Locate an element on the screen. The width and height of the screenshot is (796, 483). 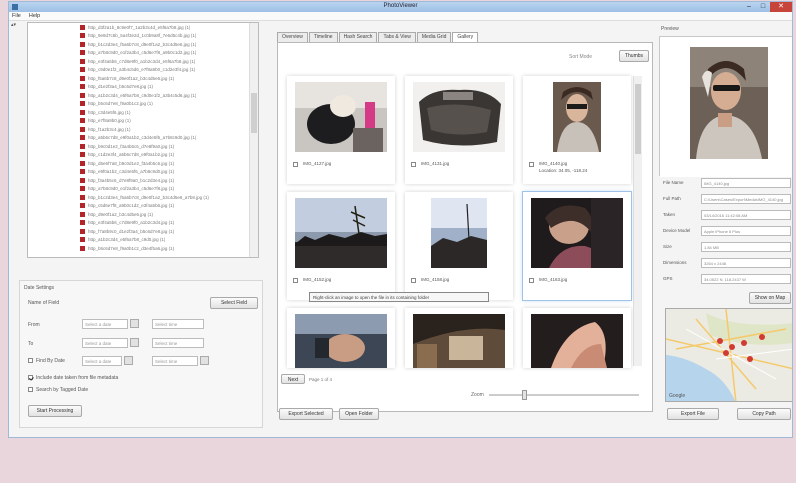
meta-value: C:\Users\Cases\Export\Media\IMG_4140.jpg is located at coordinates (746, 199).